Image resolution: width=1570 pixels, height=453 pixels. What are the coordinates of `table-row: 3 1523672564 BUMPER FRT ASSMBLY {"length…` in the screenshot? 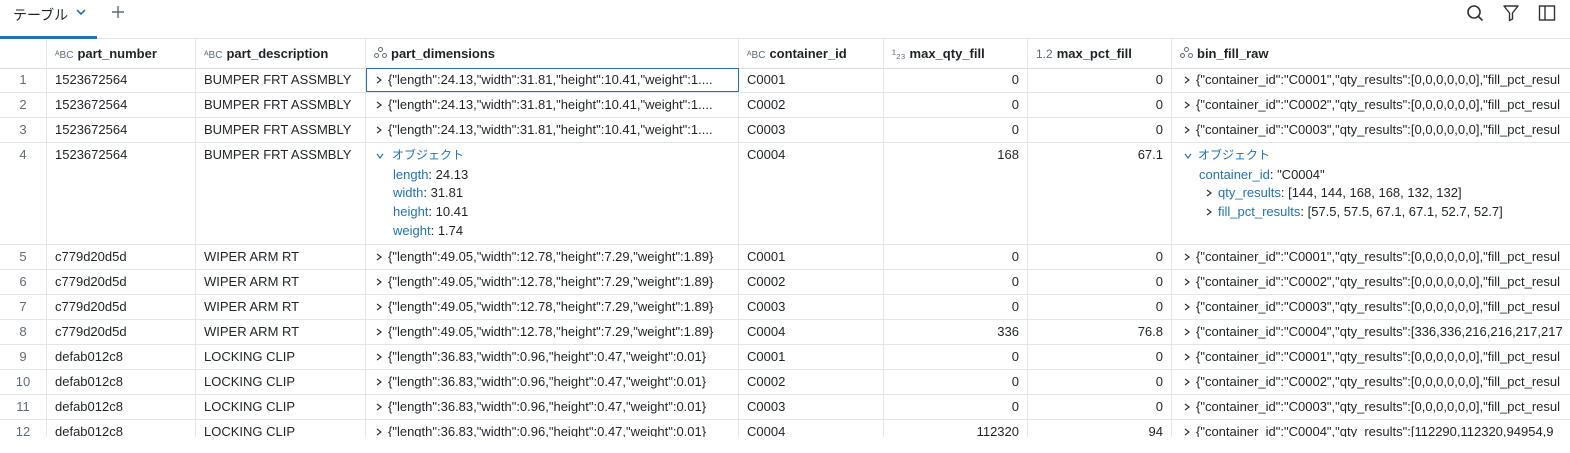 It's located at (785, 130).